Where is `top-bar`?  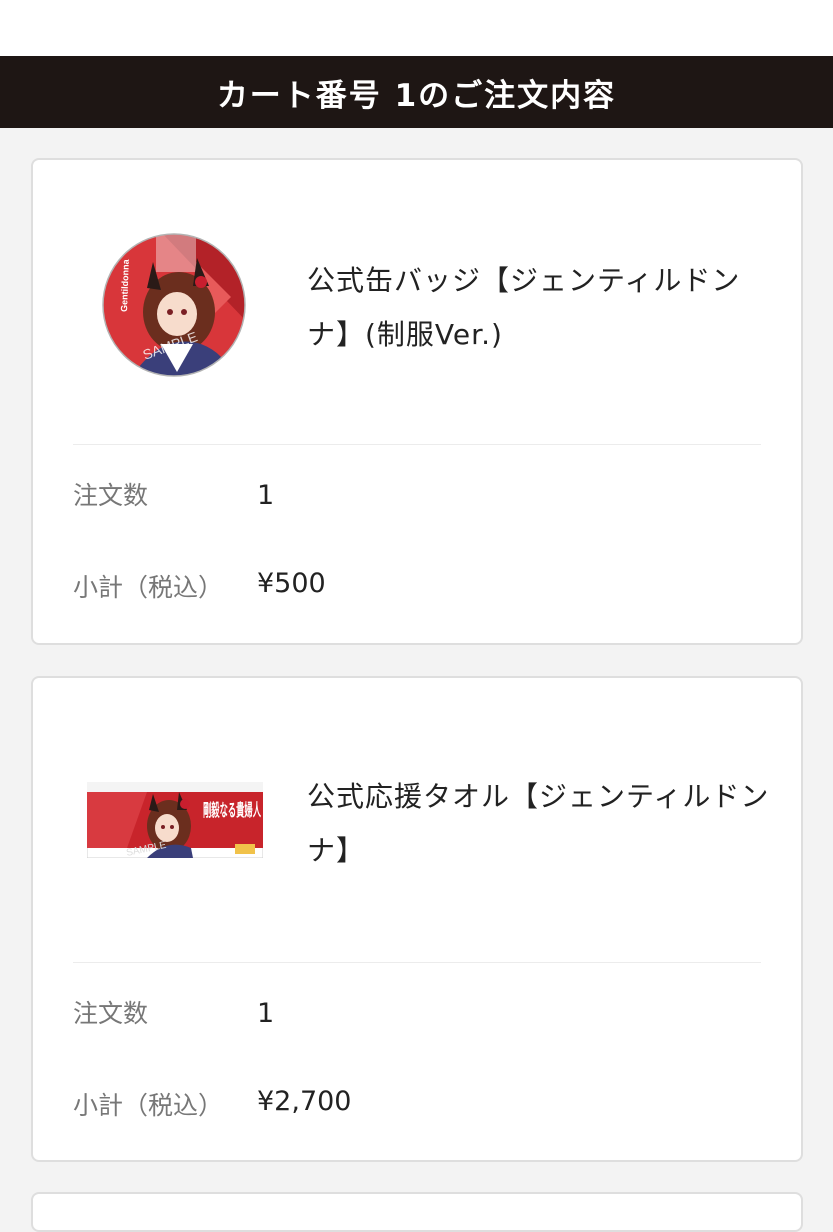 top-bar is located at coordinates (416, 28).